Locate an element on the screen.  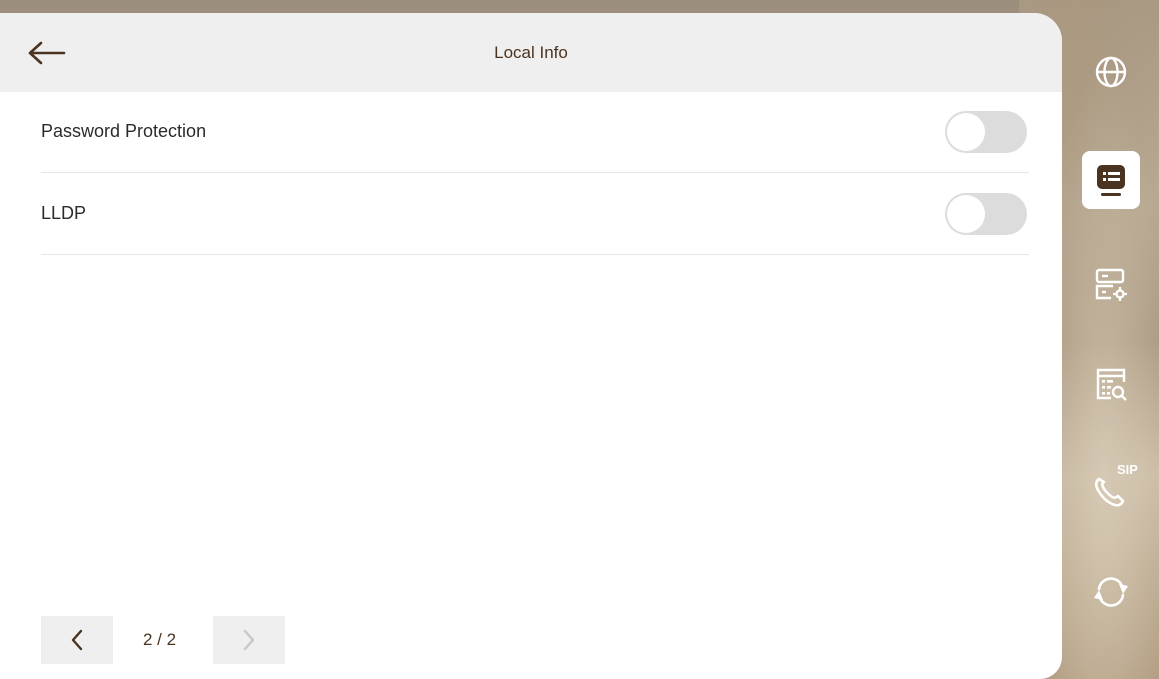
sidebar-item-system-info is located at coordinates (1111, 384).